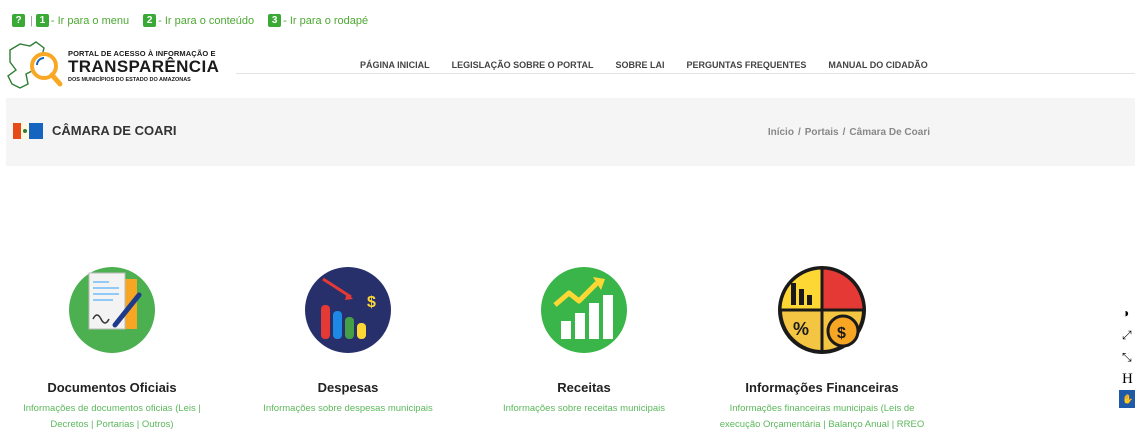 Image resolution: width=1135 pixels, height=442 pixels. I want to click on sign-language-icon: ✋, so click(1127, 399).